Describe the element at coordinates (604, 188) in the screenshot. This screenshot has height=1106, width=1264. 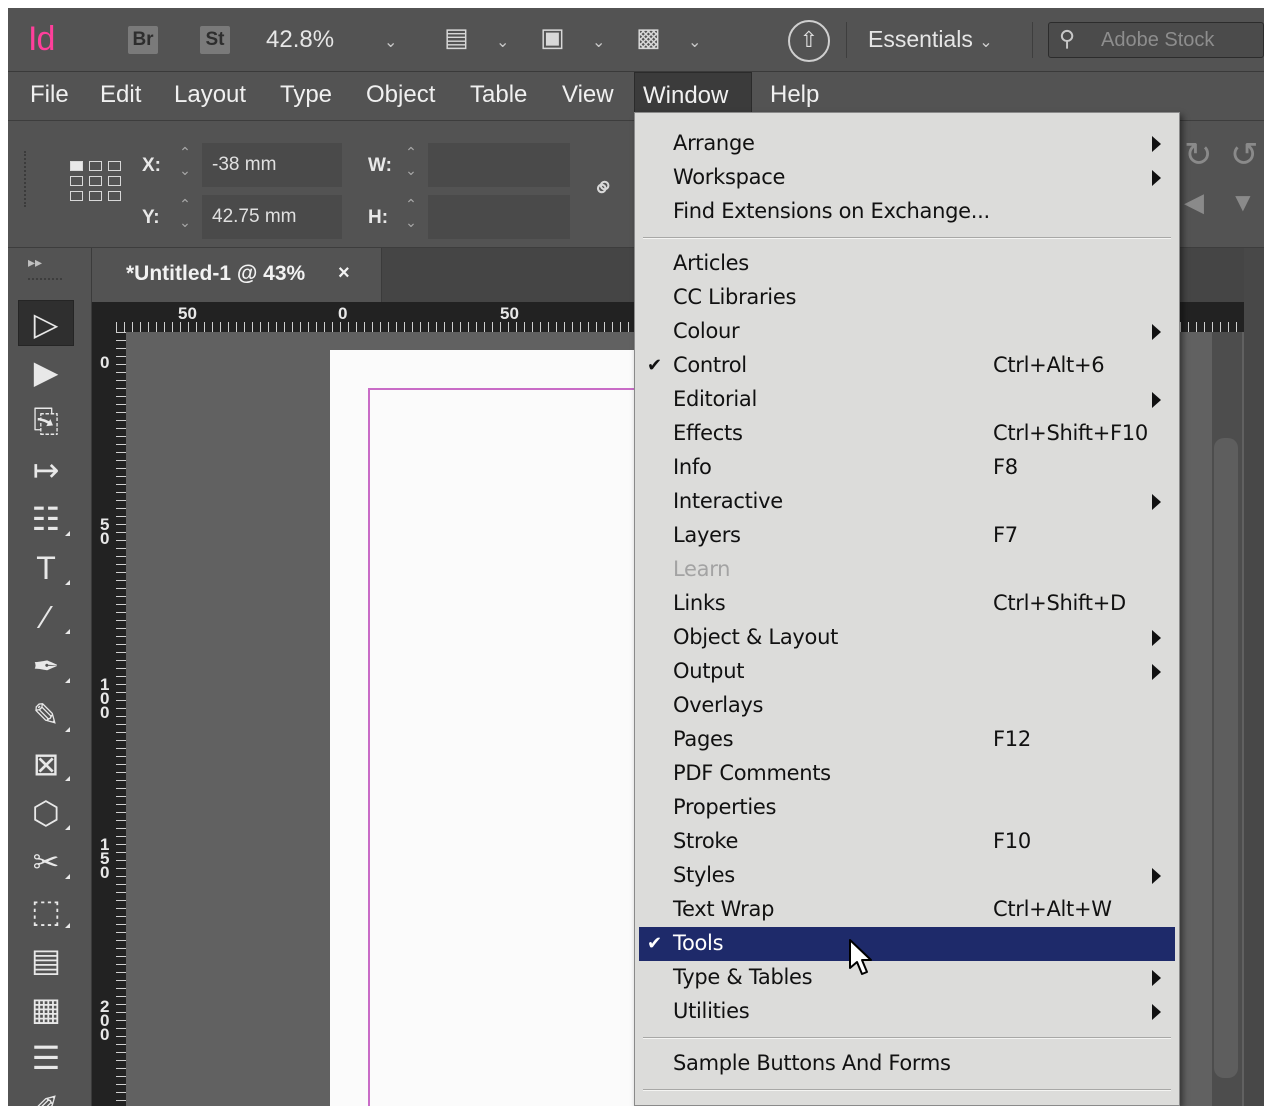
I see `constrain-proportions-icon: ⚭` at that location.